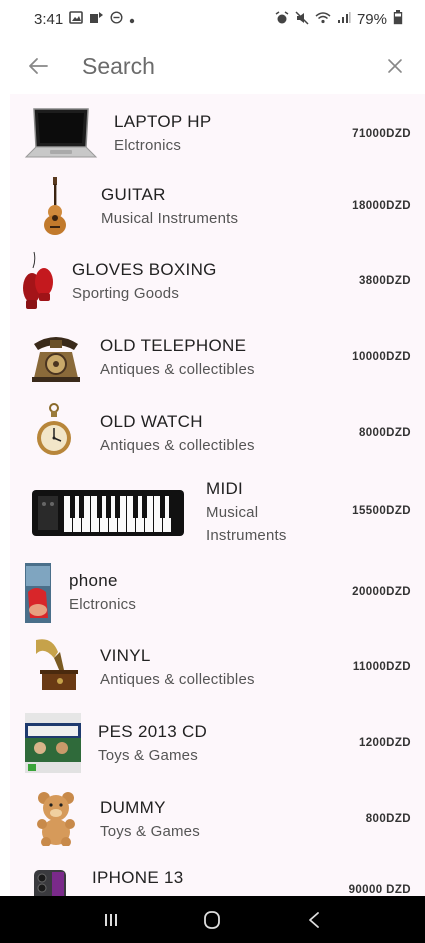 Image resolution: width=425 pixels, height=943 pixels. What do you see at coordinates (133, 194) in the screenshot?
I see `item-title: GUITAR` at bounding box center [133, 194].